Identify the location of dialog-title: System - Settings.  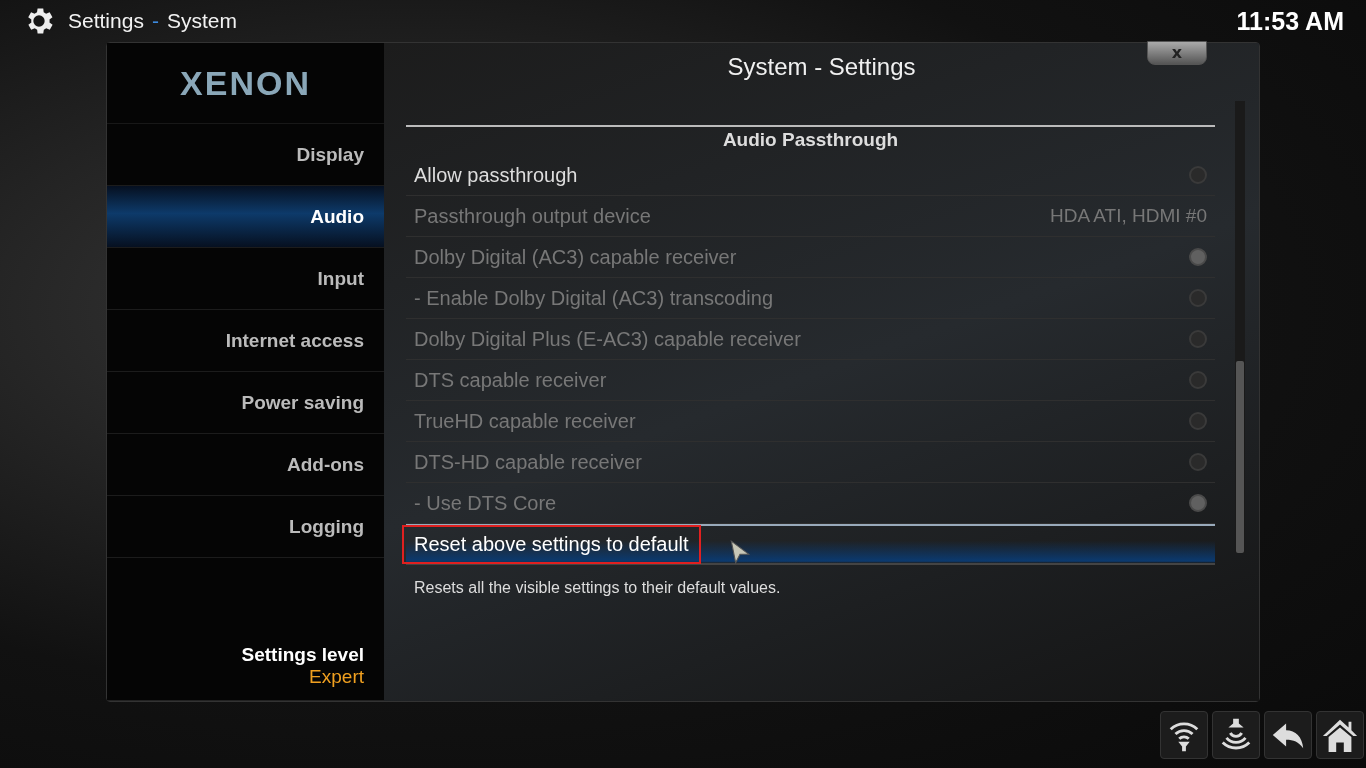
(821, 67).